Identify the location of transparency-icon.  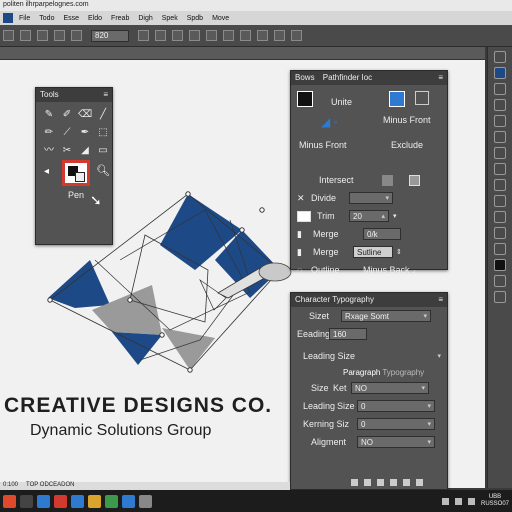
(500, 201).